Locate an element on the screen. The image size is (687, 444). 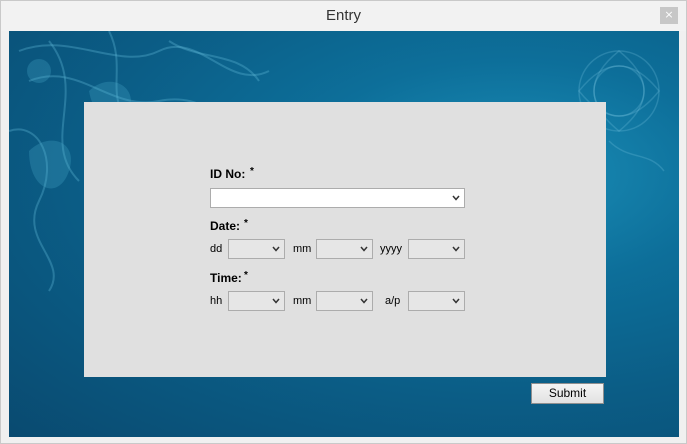
submit-button: Submit is located at coordinates (567, 393).